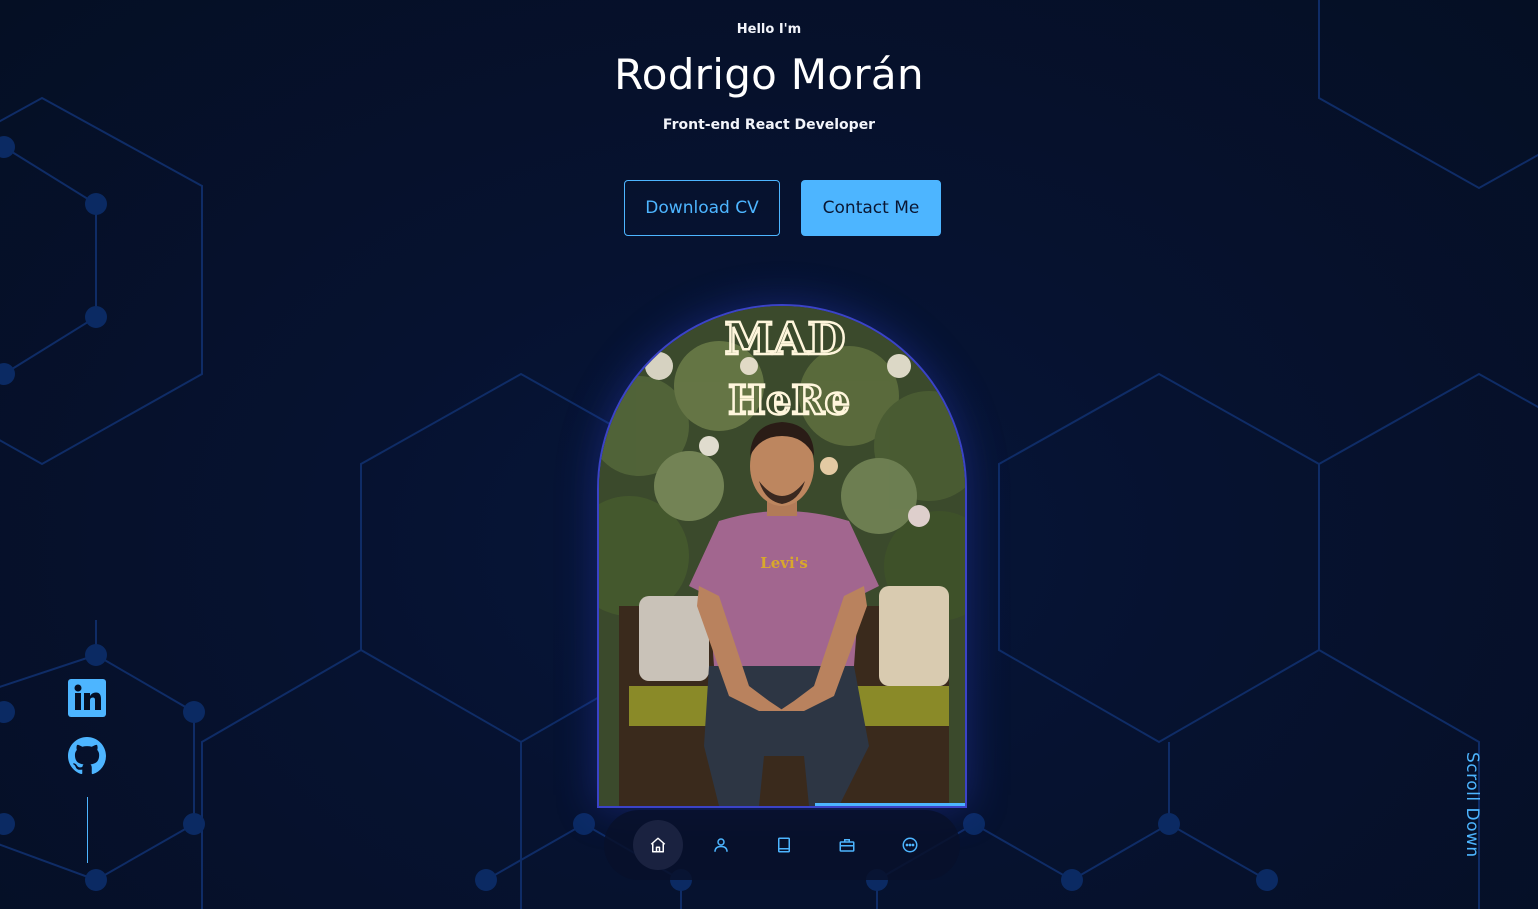 The image size is (1538, 909). Describe the element at coordinates (769, 29) in the screenshot. I see `greeting-text: Hello I'm` at that location.